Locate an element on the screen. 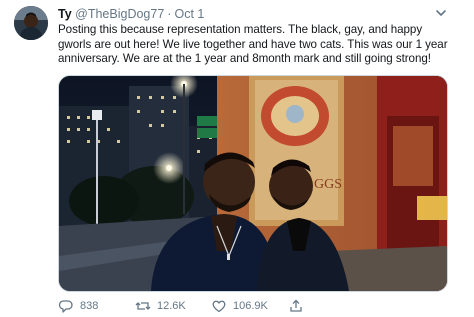  retweet-button: 12.6K is located at coordinates (160, 306).